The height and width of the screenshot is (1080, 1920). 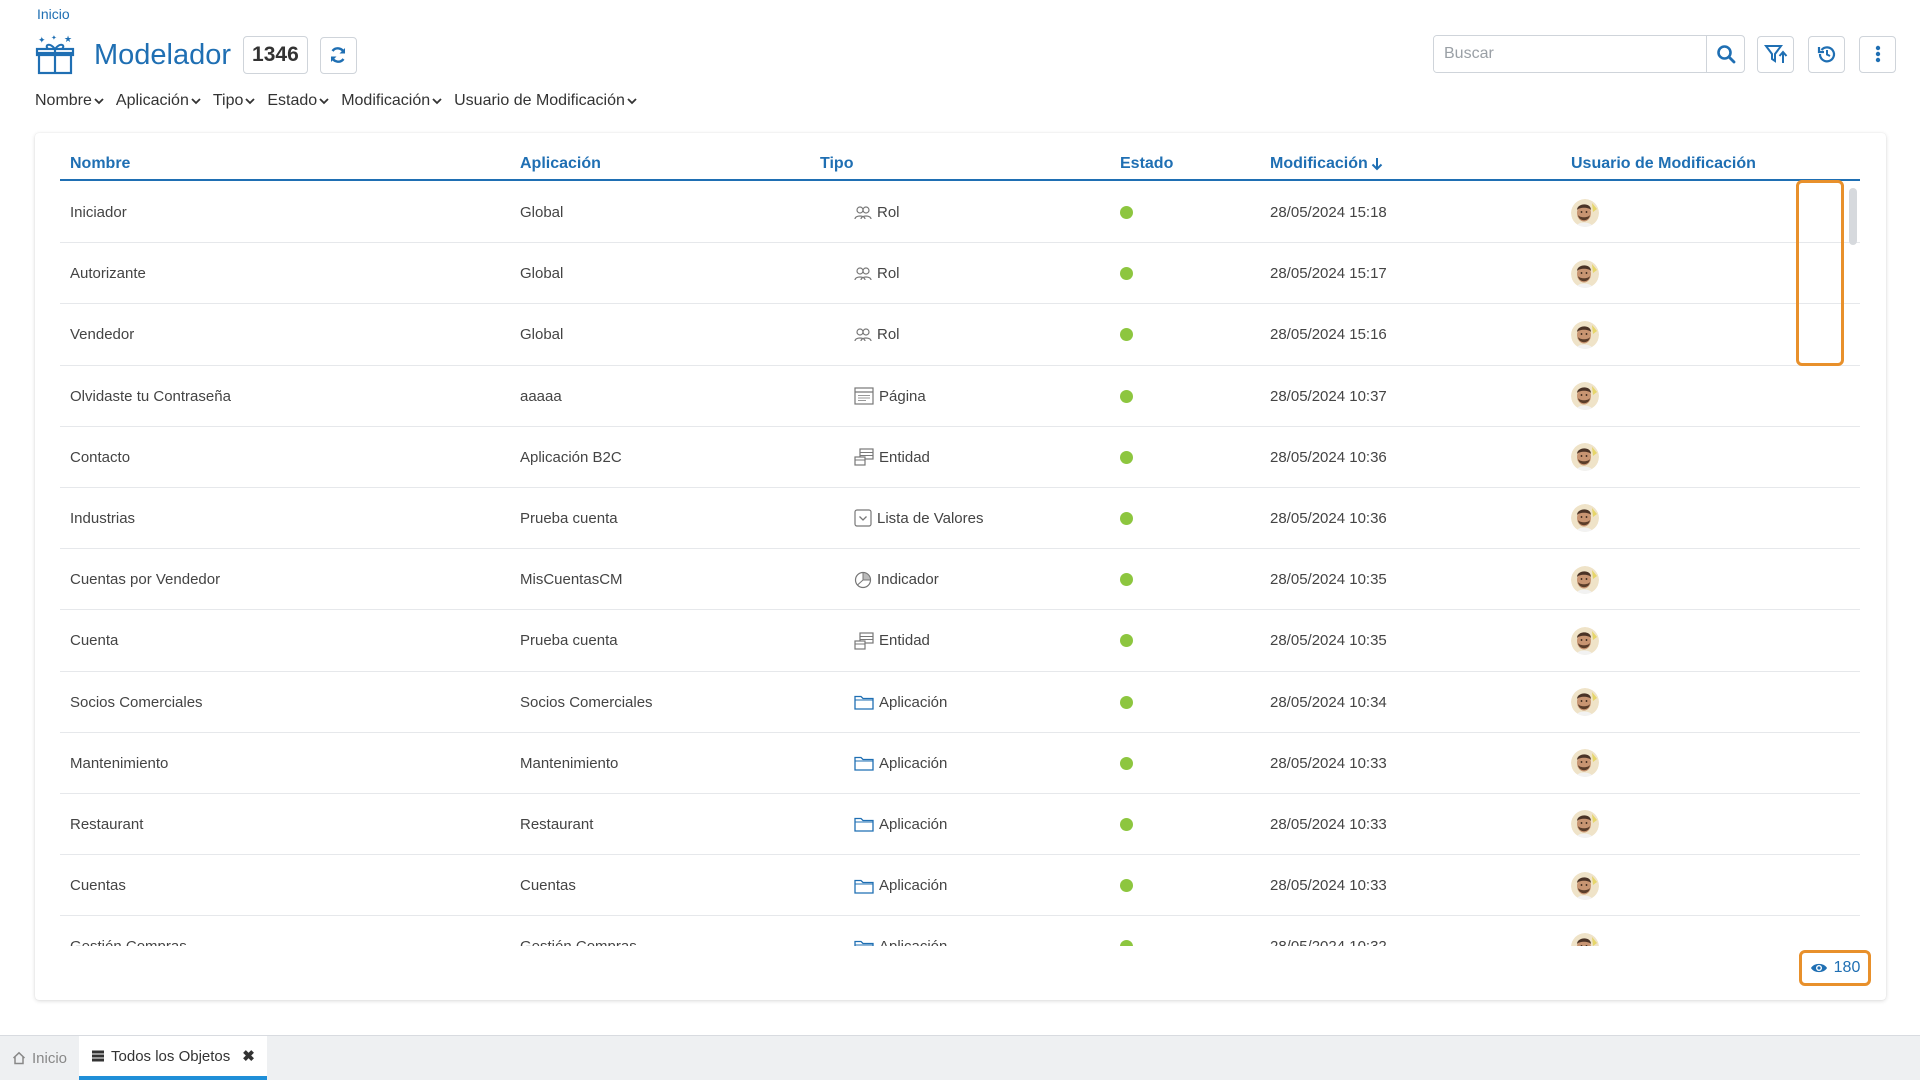 I want to click on cell-tipo: Lista de Valores, so click(x=918, y=518).